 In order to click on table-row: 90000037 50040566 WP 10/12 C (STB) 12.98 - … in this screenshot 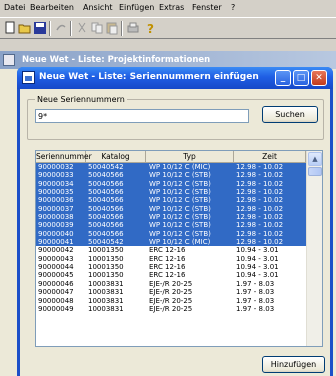, I will do `click(171, 209)`.